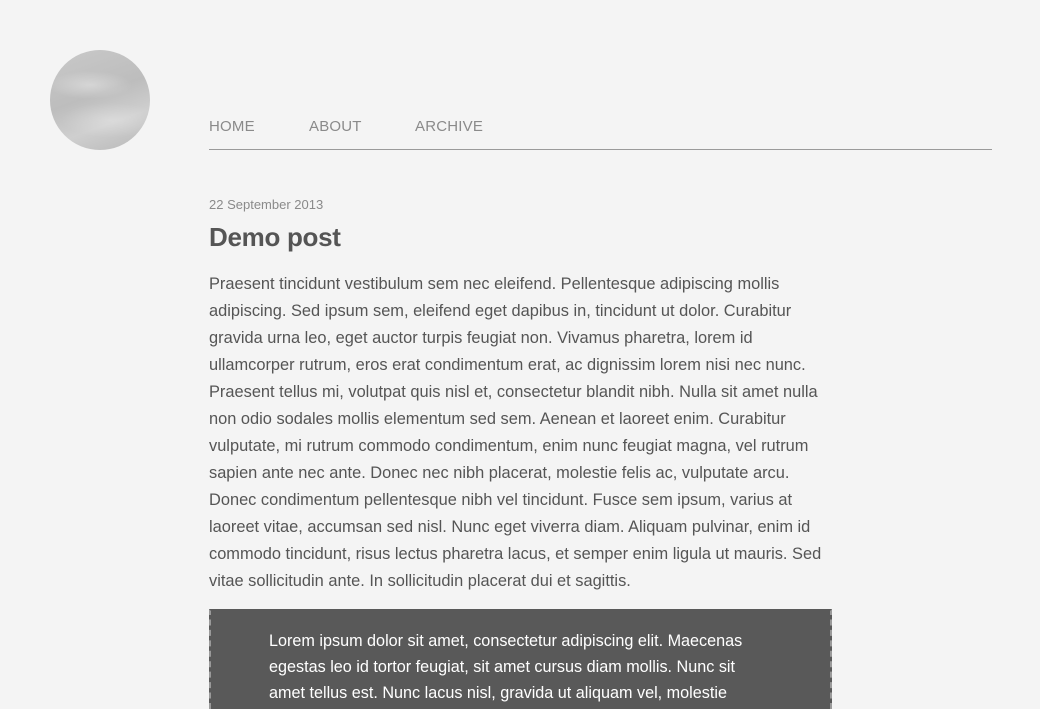  What do you see at coordinates (275, 237) in the screenshot?
I see `post-title: Demo post` at bounding box center [275, 237].